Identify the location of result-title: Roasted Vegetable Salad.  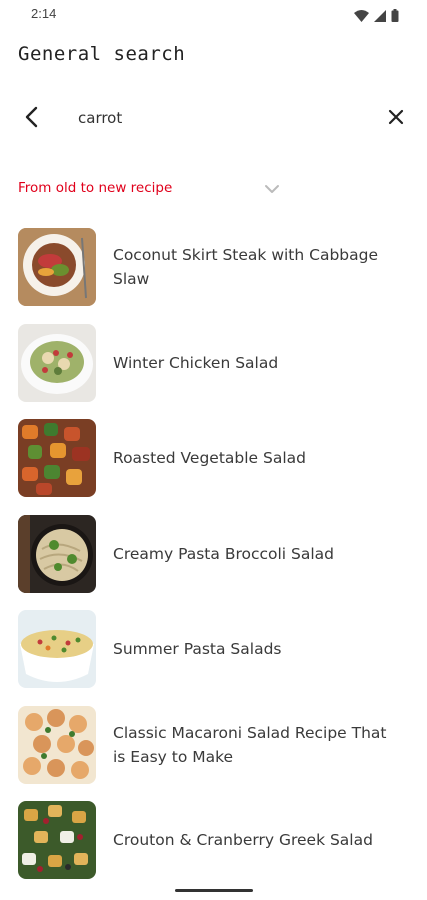
(209, 458).